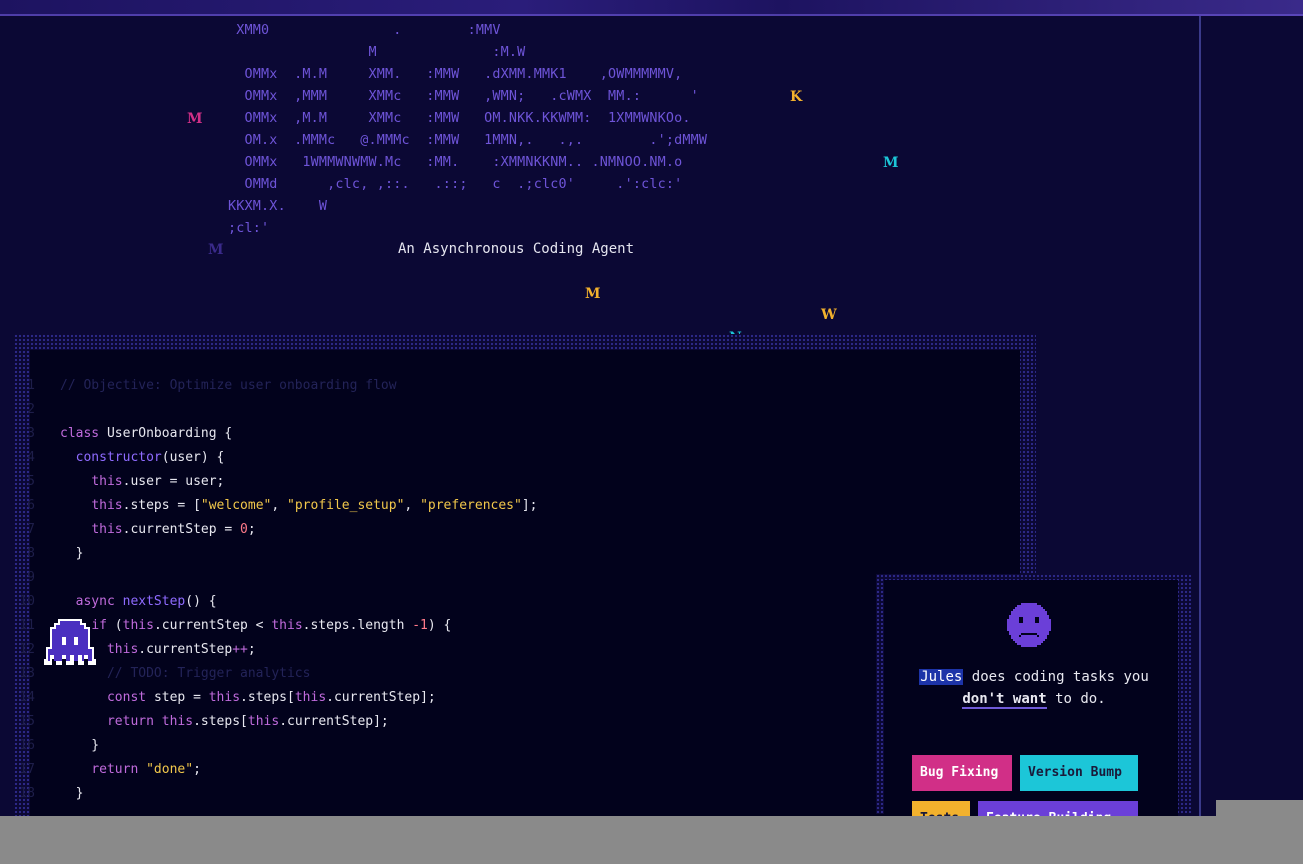 The width and height of the screenshot is (1303, 864). Describe the element at coordinates (27, 745) in the screenshot. I see `line-number: 16` at that location.